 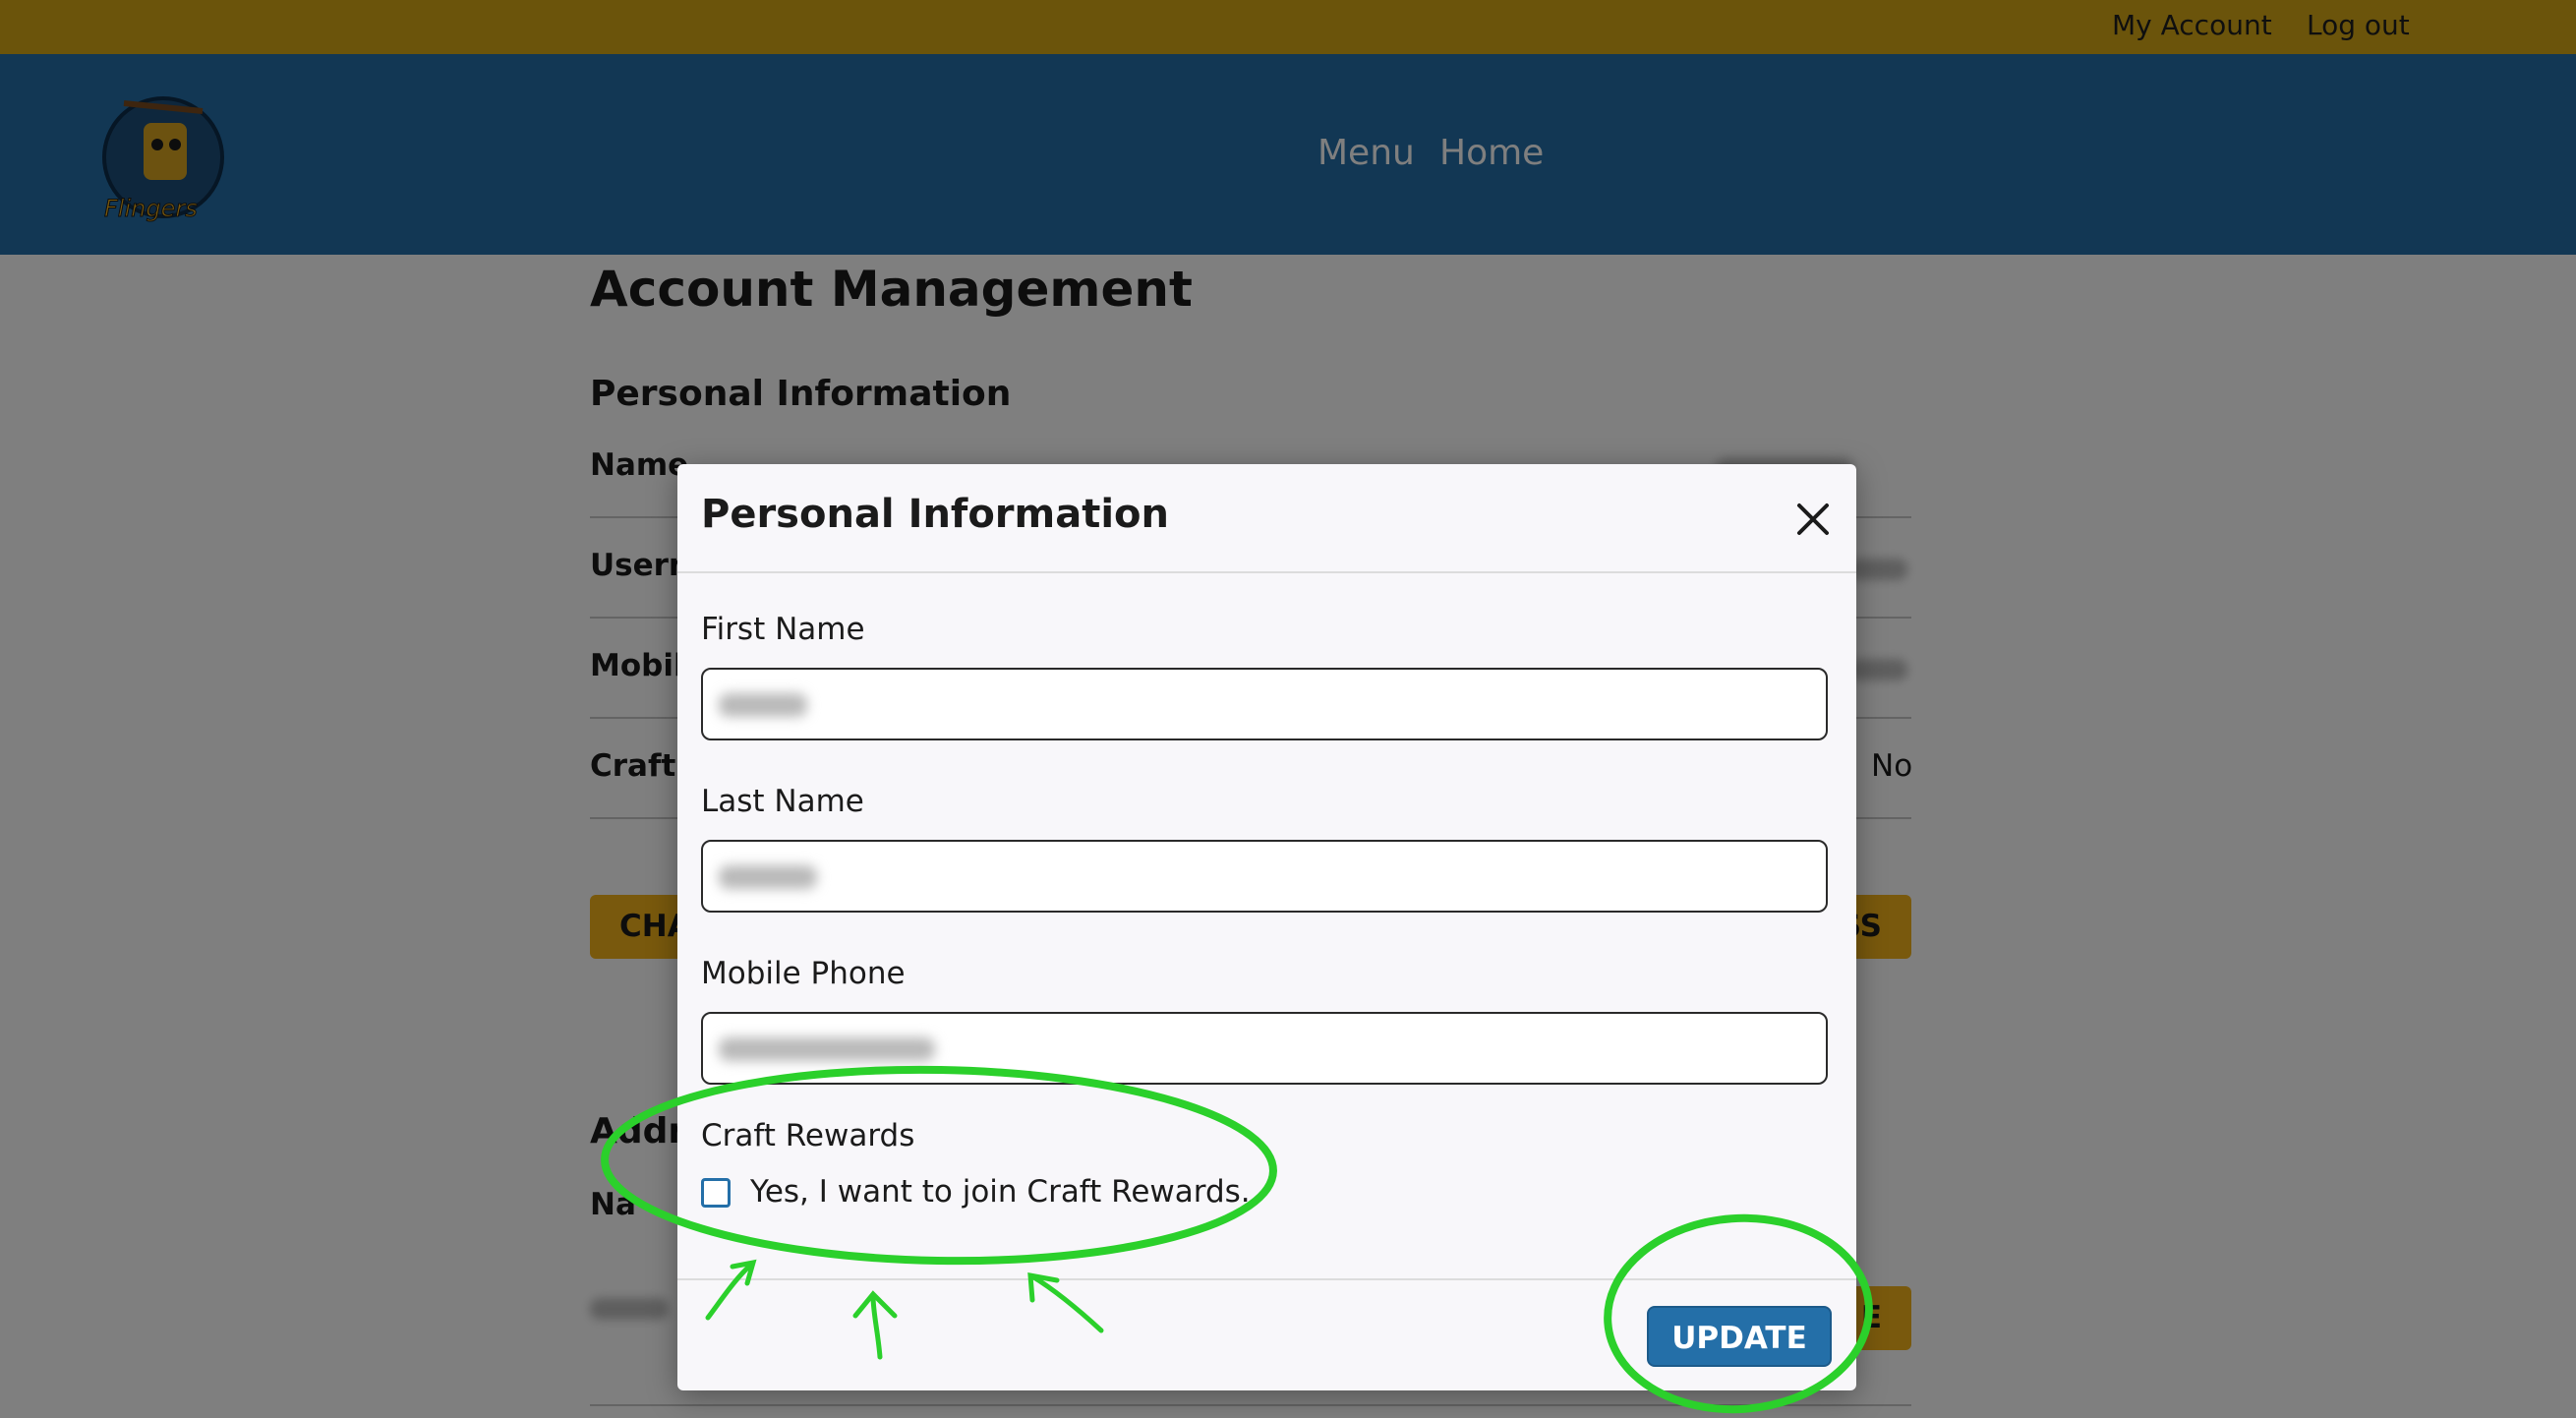 I want to click on mobile-phone-label: Mobile Phone, so click(x=803, y=973).